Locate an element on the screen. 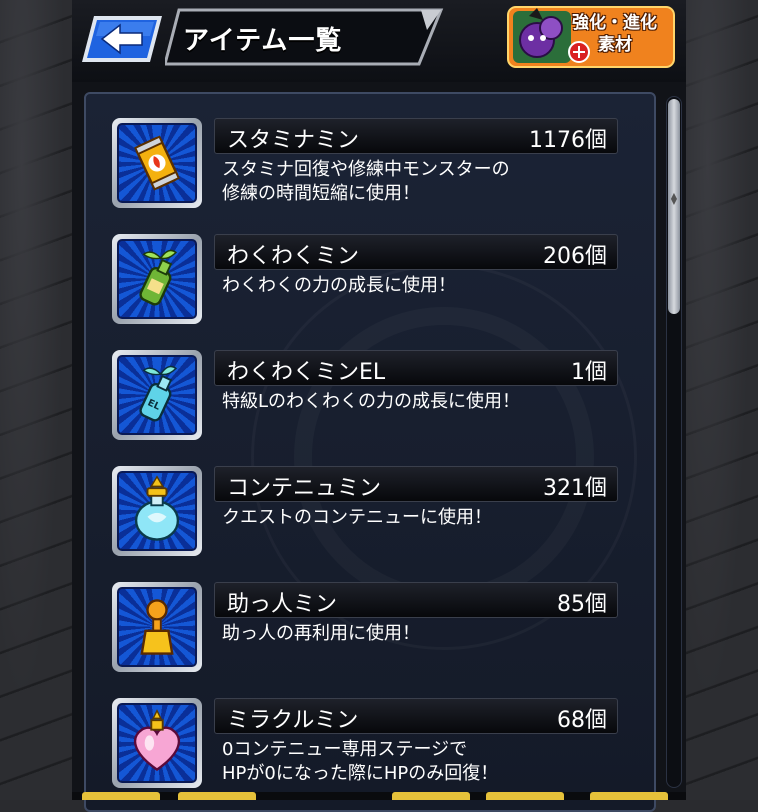 The width and height of the screenshot is (758, 812). stone-wall-right is located at coordinates (722, 400).